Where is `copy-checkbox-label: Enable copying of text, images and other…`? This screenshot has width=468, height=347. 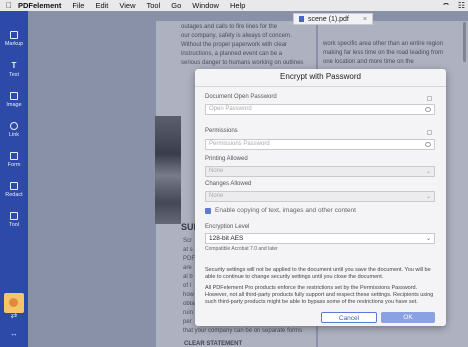
copy-checkbox-label: Enable copying of text, images and other… is located at coordinates (285, 210).